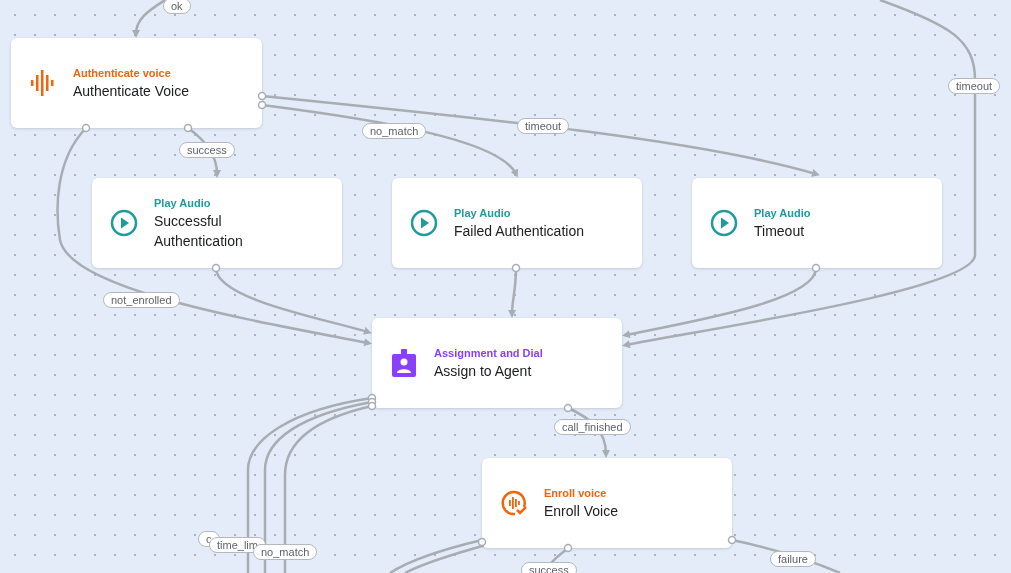 Image resolution: width=1011 pixels, height=573 pixels. I want to click on node-title: Assign to Agent, so click(483, 371).